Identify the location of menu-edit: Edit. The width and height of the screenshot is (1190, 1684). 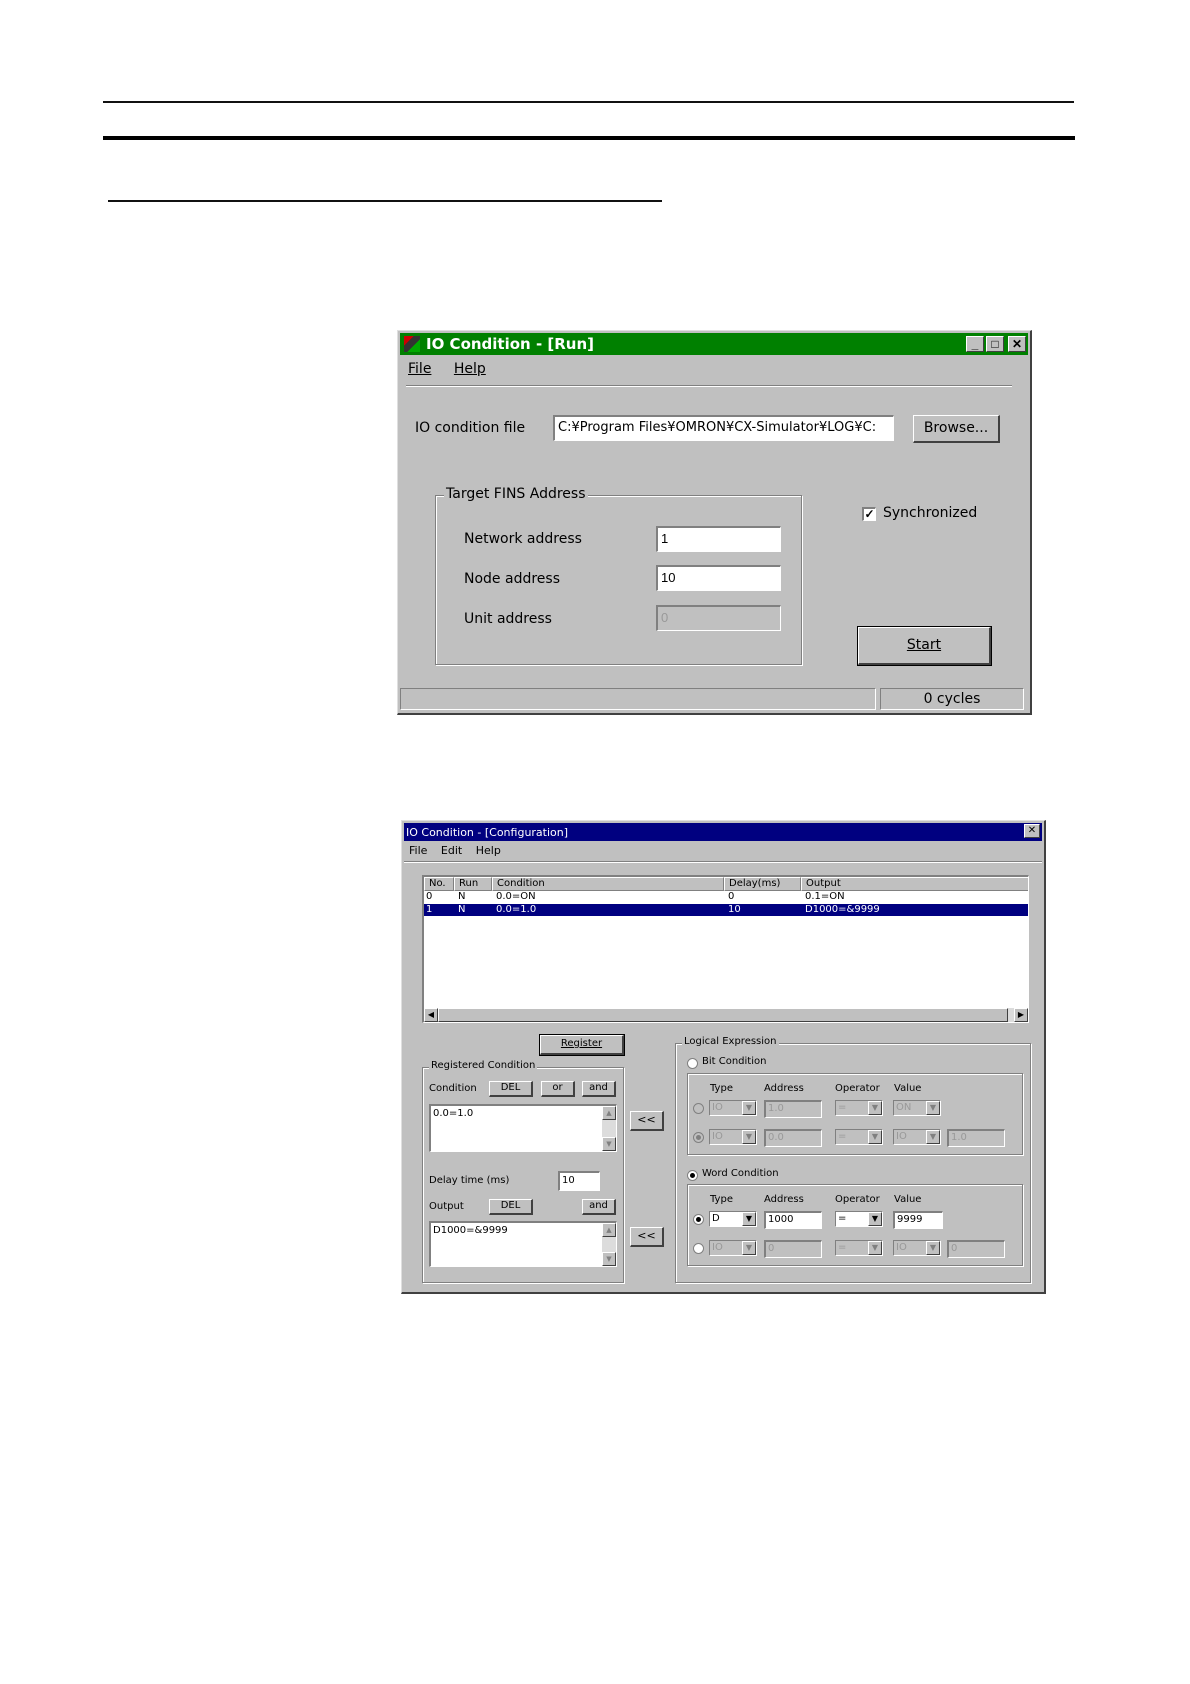
(451, 850).